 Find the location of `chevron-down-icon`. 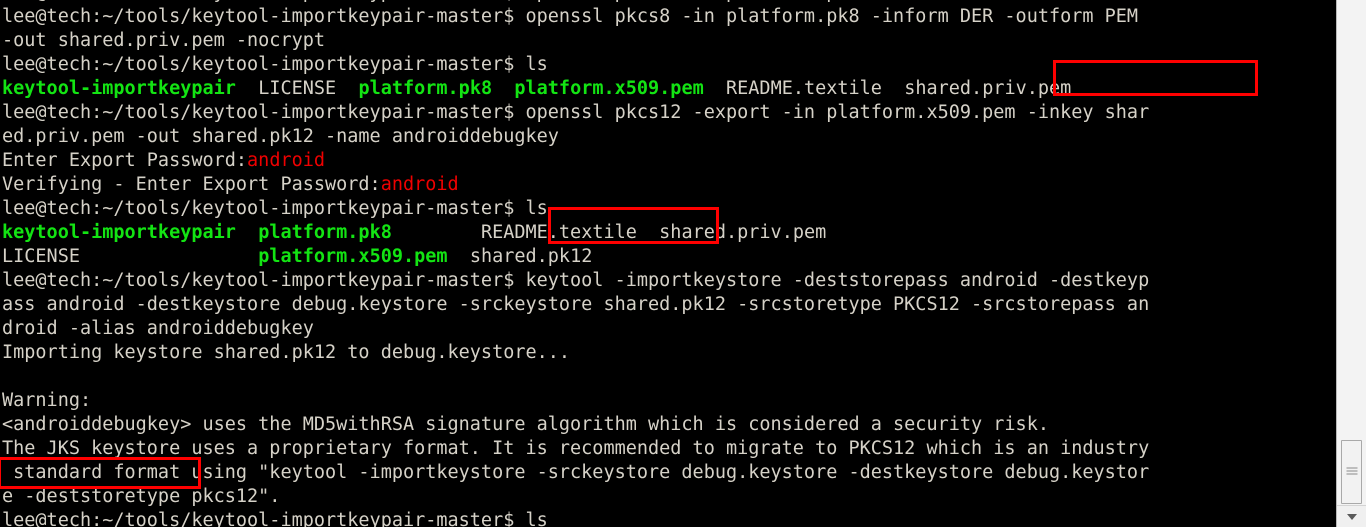

chevron-down-icon is located at coordinates (1351, 516).